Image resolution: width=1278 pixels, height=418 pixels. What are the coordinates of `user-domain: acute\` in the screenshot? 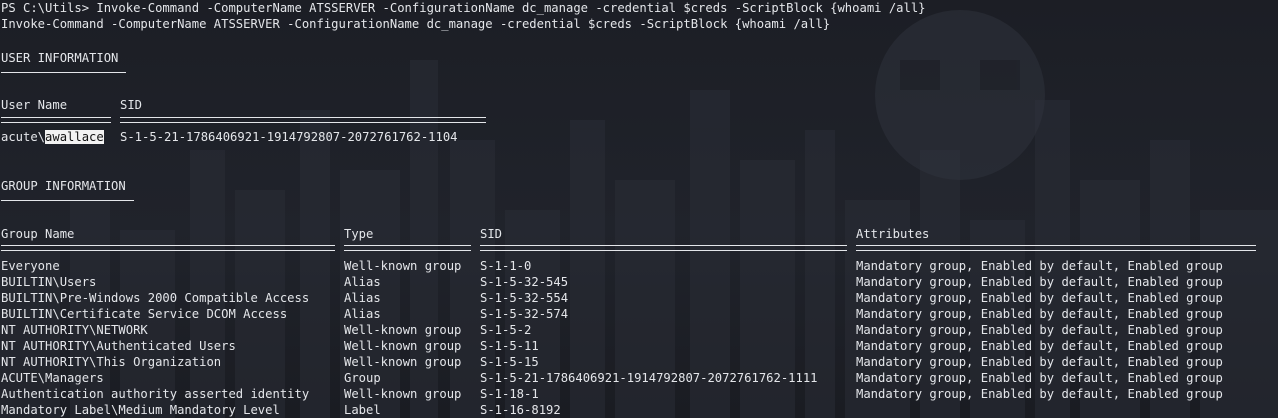 It's located at (23, 137).